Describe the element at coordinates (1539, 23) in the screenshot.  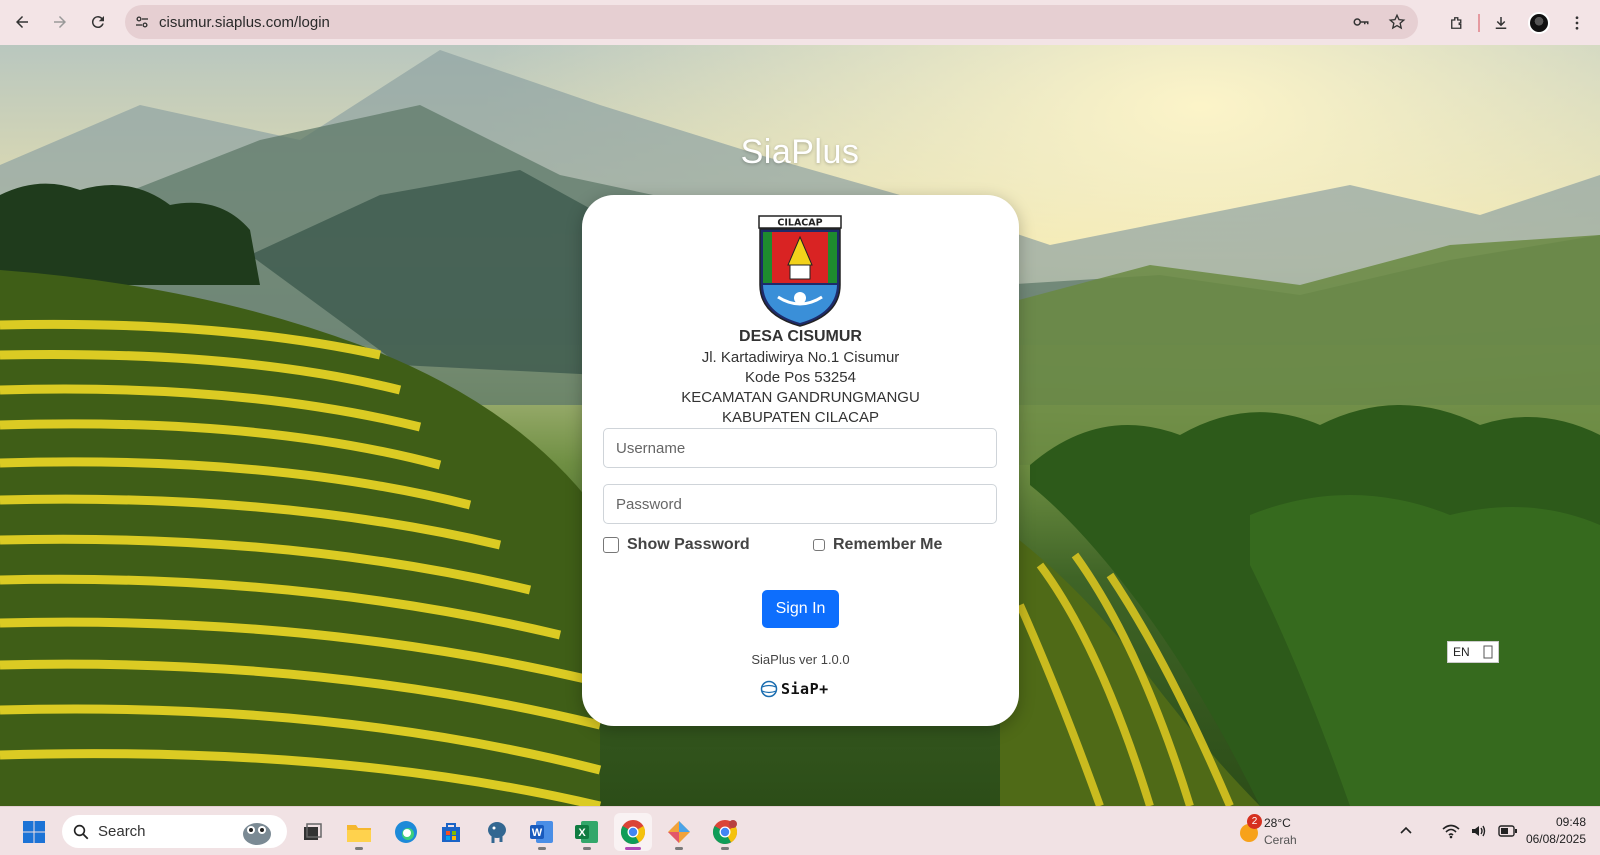
I see `profile-avatar` at that location.